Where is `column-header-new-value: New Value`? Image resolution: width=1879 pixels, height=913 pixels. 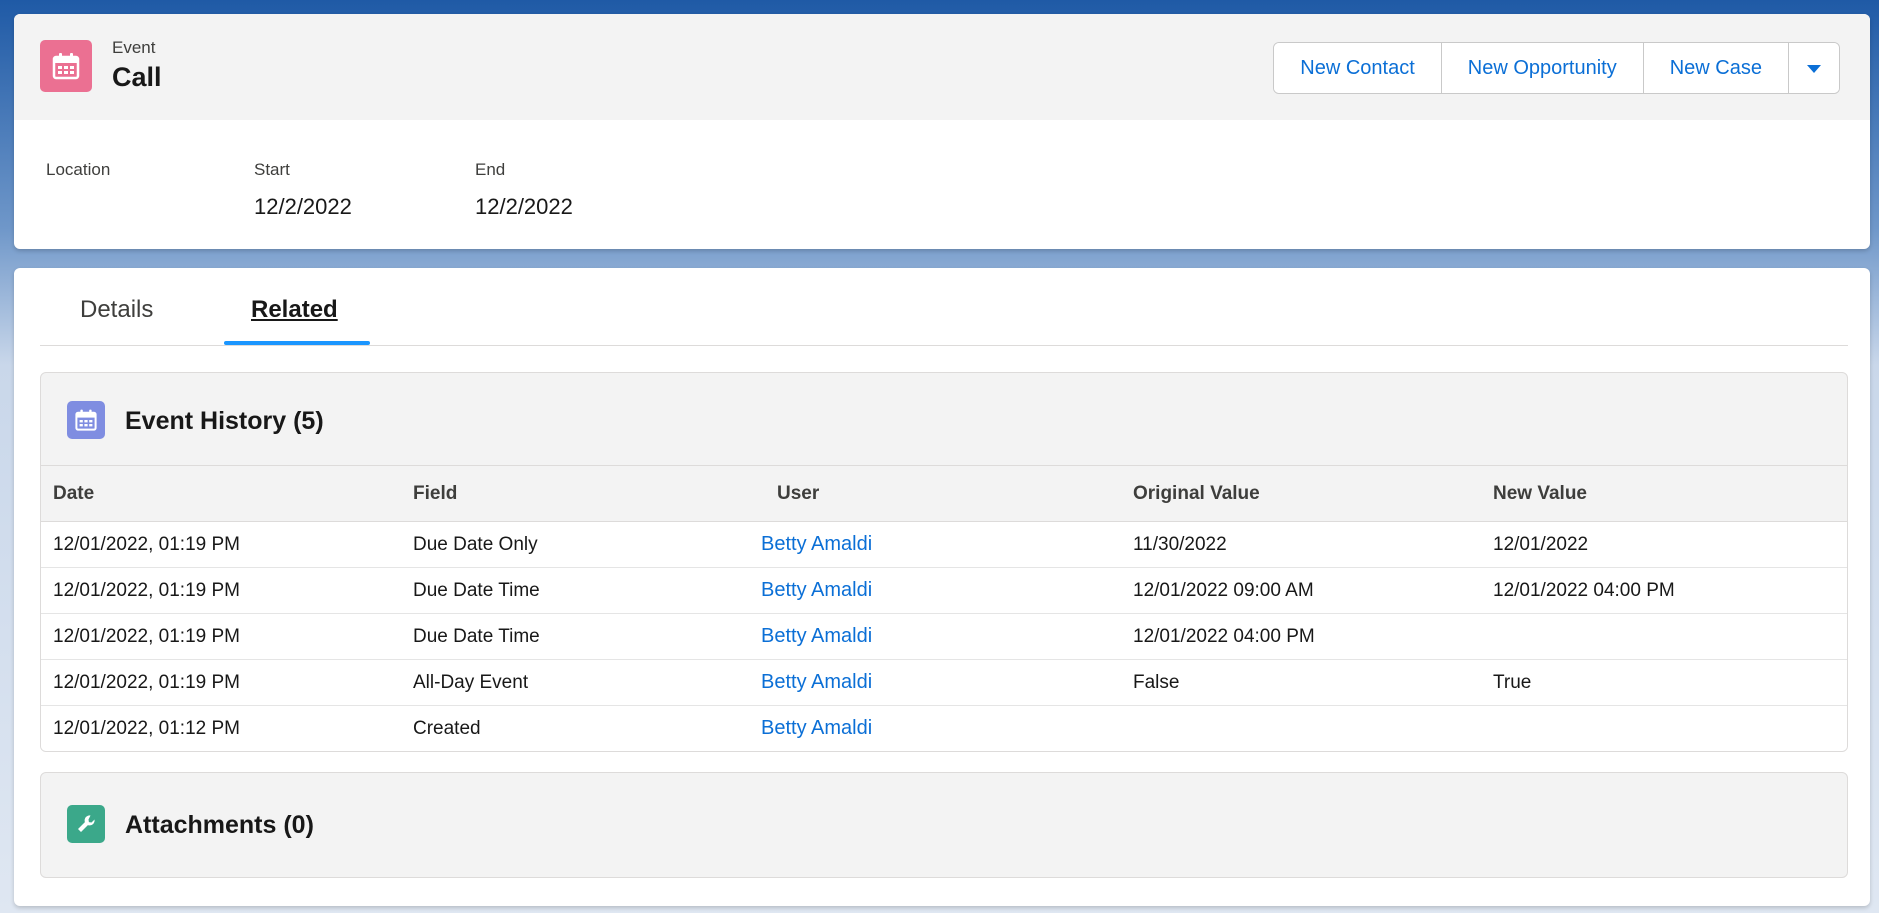 column-header-new-value: New Value is located at coordinates (1664, 493).